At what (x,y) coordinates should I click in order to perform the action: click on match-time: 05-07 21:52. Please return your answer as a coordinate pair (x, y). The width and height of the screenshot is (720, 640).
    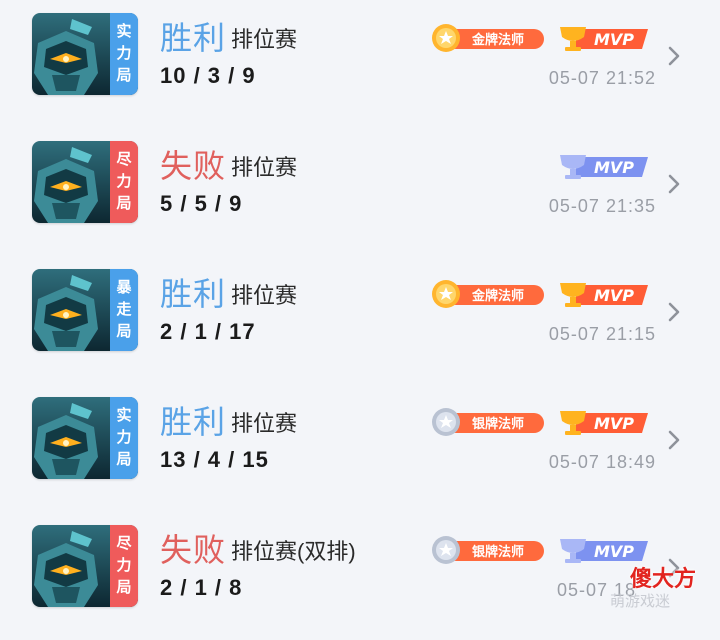
    Looking at the image, I should click on (602, 78).